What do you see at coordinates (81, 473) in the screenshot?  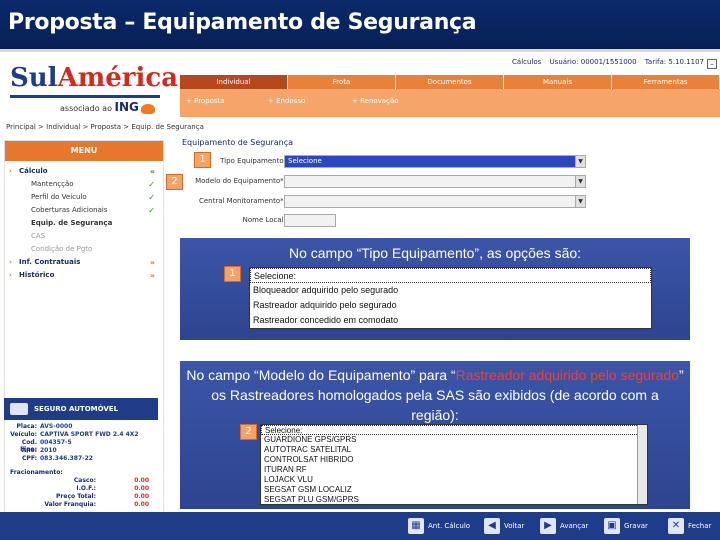 I see `price-row: Fracionamento:` at bounding box center [81, 473].